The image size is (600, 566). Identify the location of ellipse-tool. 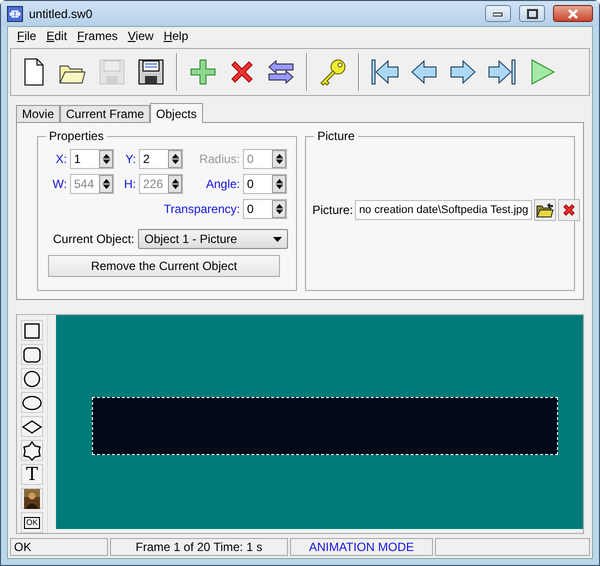
(32, 402).